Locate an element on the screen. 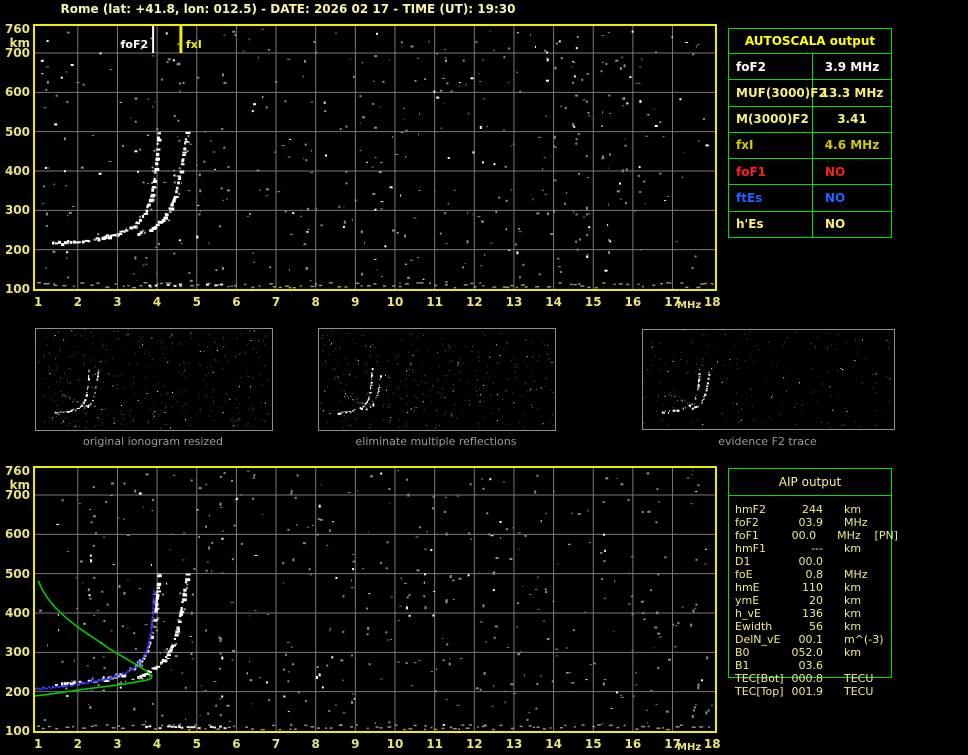 The image size is (968, 755). aip-row-value: 0.8 is located at coordinates (814, 574).